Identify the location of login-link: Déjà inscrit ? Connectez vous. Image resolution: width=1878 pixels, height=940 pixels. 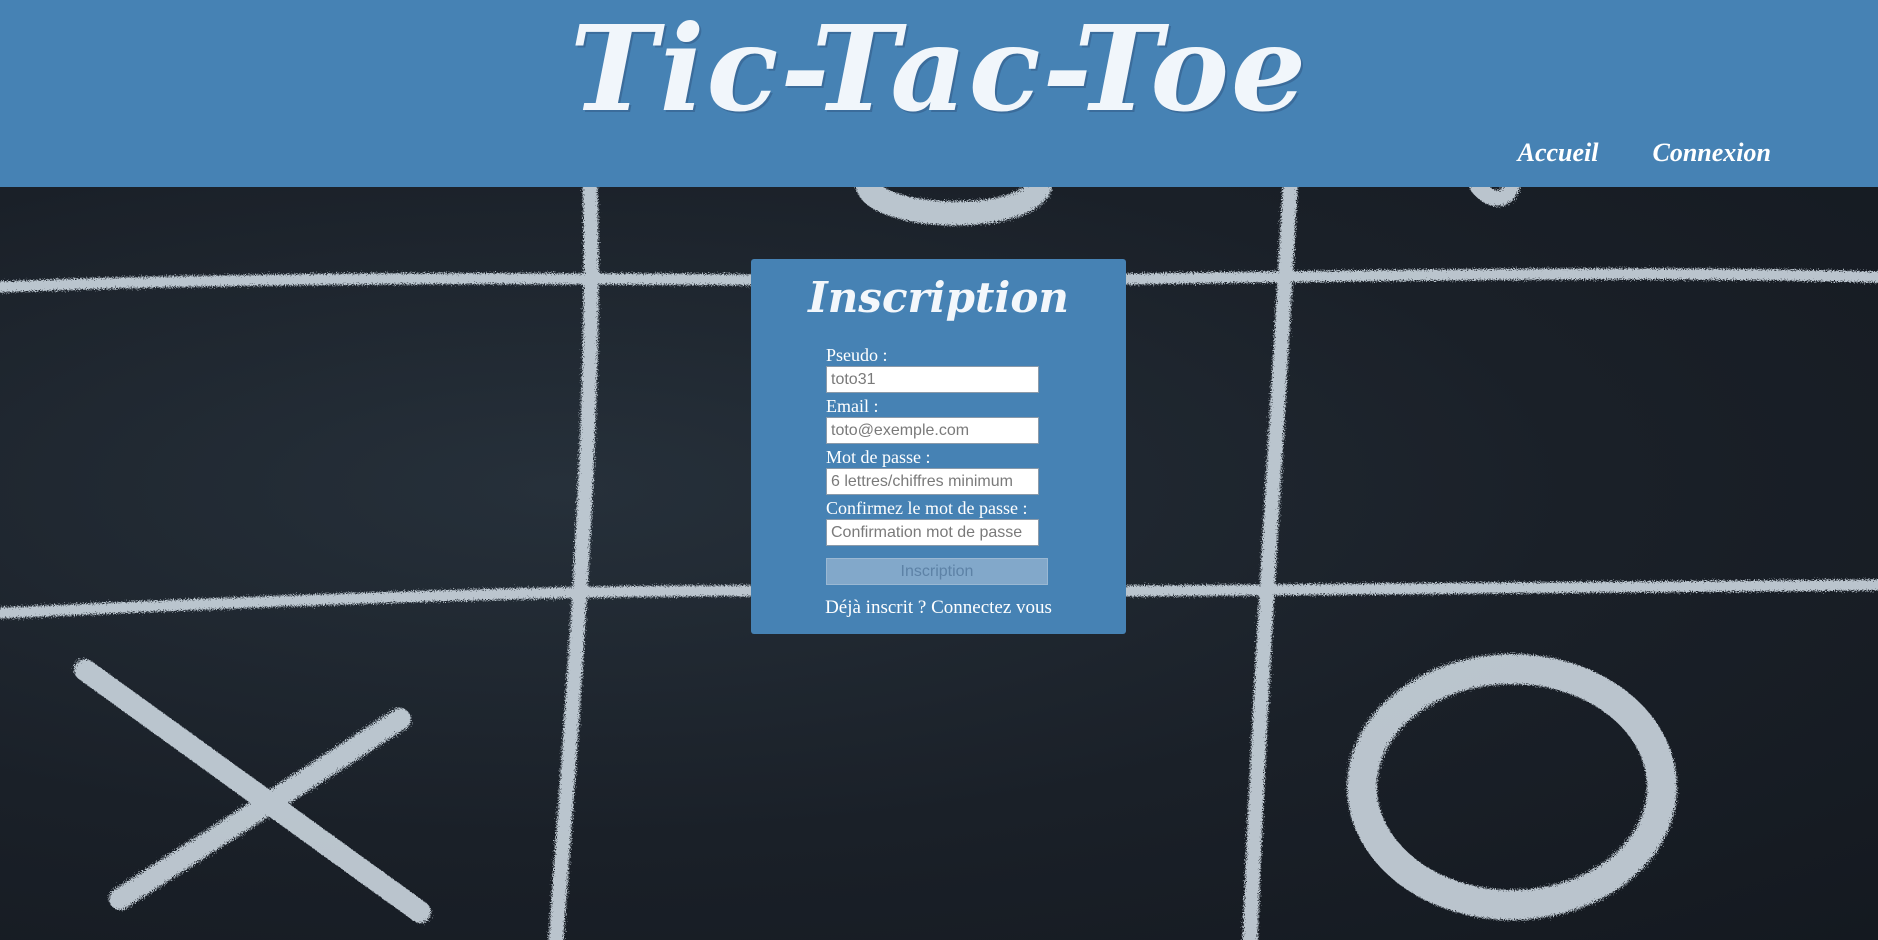
(938, 608).